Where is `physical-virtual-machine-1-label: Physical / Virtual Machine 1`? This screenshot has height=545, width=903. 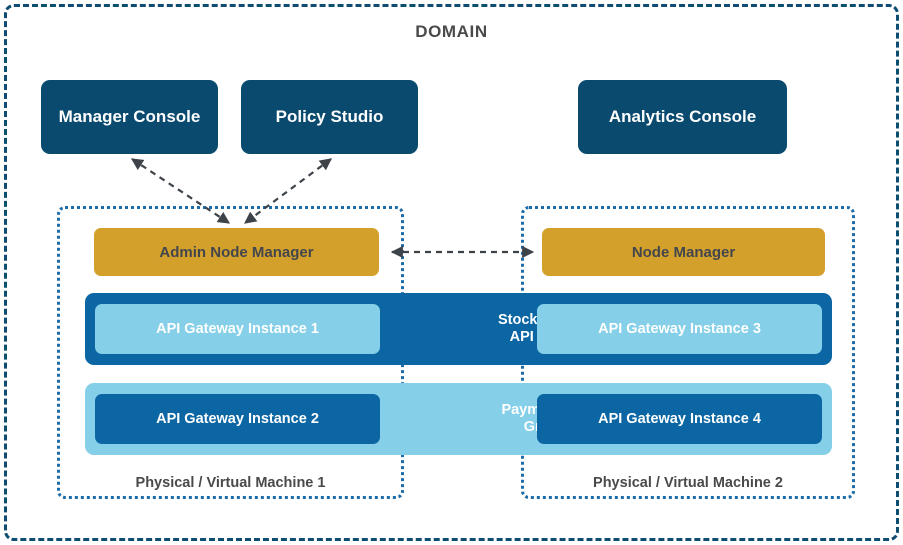 physical-virtual-machine-1-label: Physical / Virtual Machine 1 is located at coordinates (230, 483).